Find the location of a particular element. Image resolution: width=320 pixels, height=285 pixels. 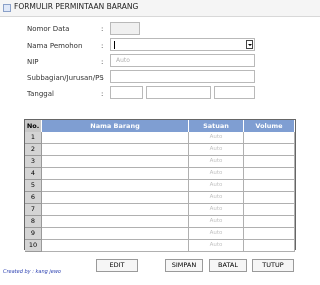

nip-label: NIP is located at coordinates (33, 62).